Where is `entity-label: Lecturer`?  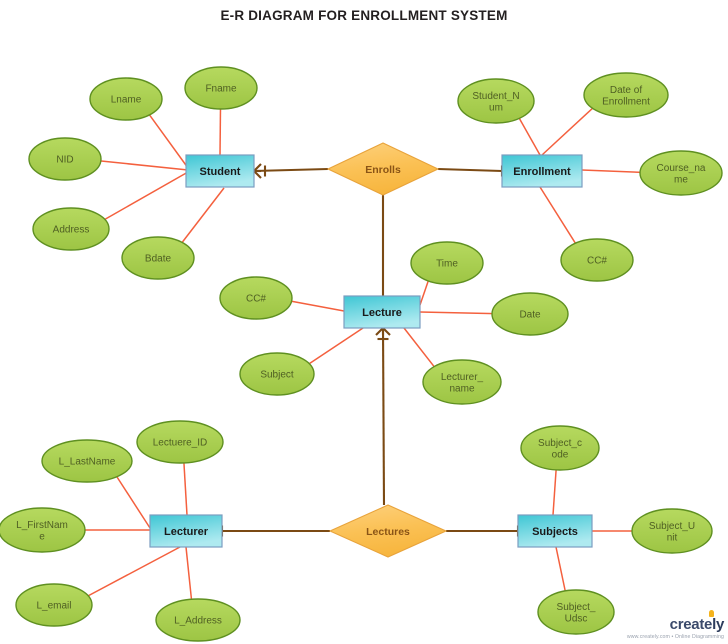
entity-label: Lecturer is located at coordinates (186, 532).